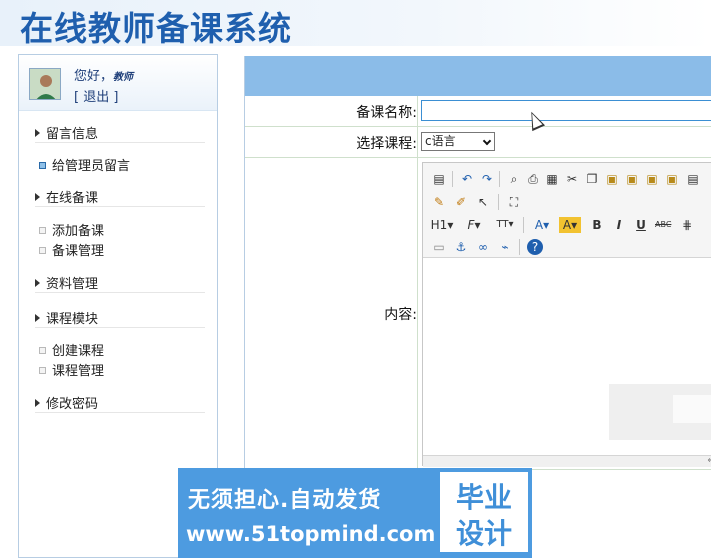 This screenshot has height=558, width=711. What do you see at coordinates (71, 229) in the screenshot?
I see `menu-item-add-prep: 添加备课` at bounding box center [71, 229].